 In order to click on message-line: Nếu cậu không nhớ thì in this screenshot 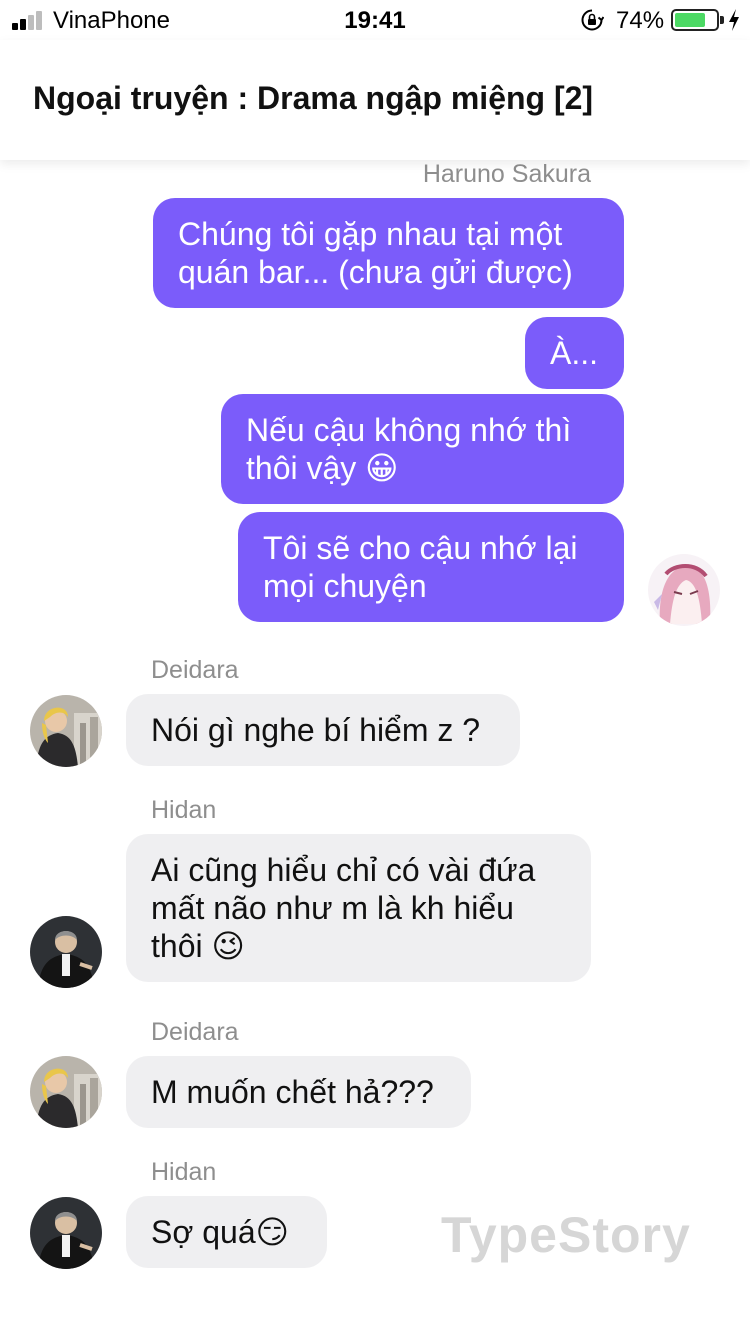, I will do `click(409, 430)`.